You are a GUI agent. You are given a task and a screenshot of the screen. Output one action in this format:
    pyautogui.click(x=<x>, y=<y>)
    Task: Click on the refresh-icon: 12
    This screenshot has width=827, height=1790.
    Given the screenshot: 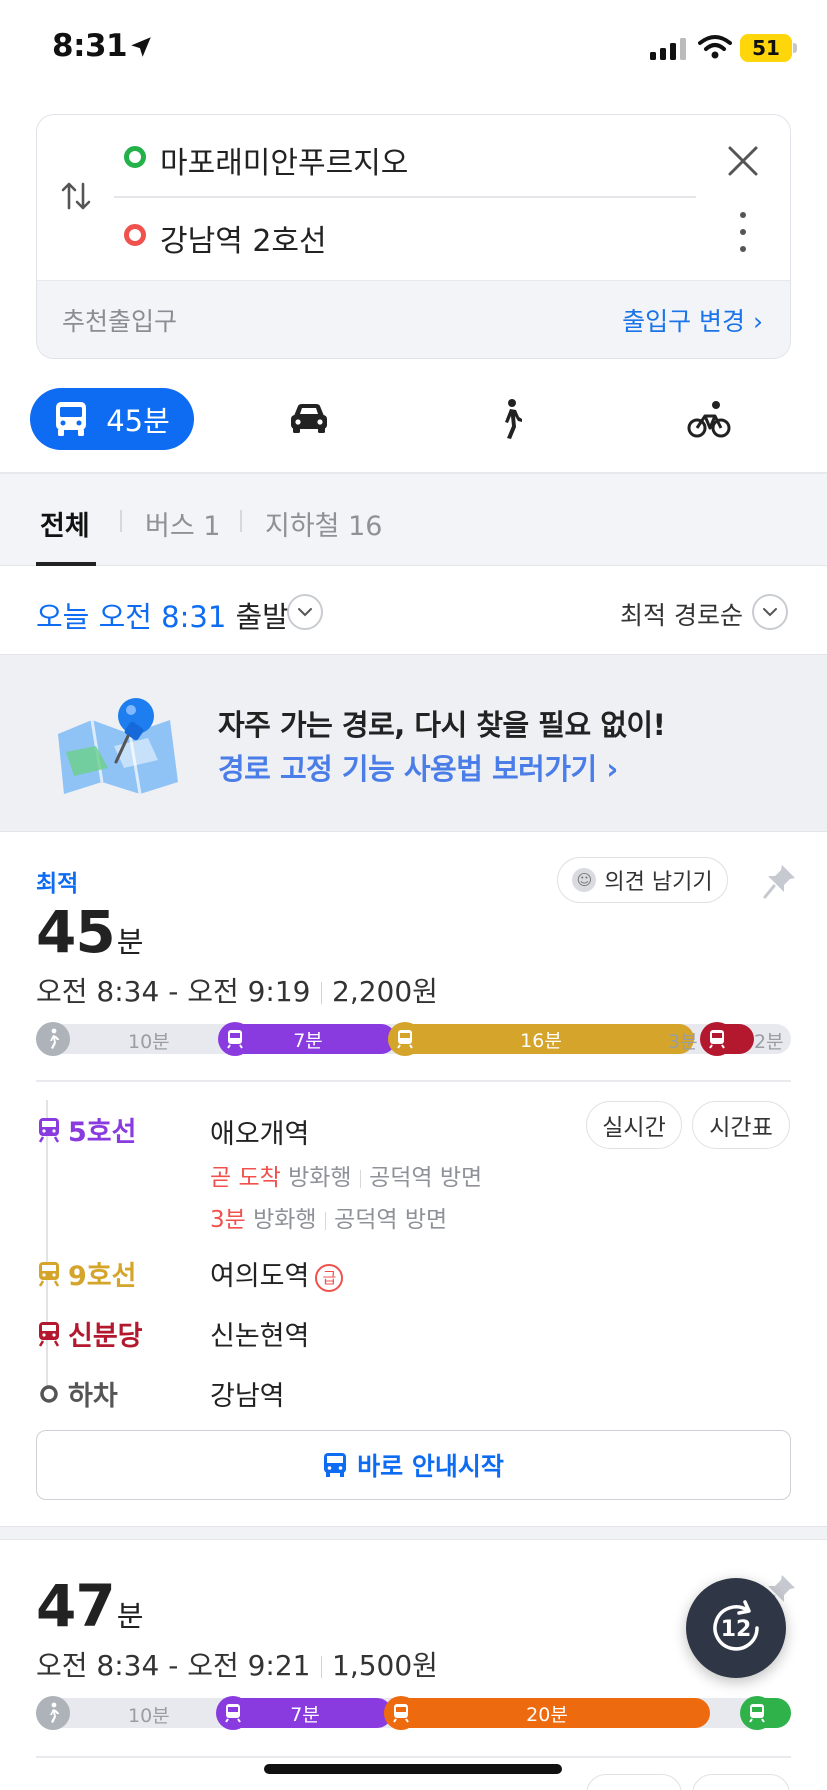 What is the action you would take?
    pyautogui.click(x=736, y=1625)
    